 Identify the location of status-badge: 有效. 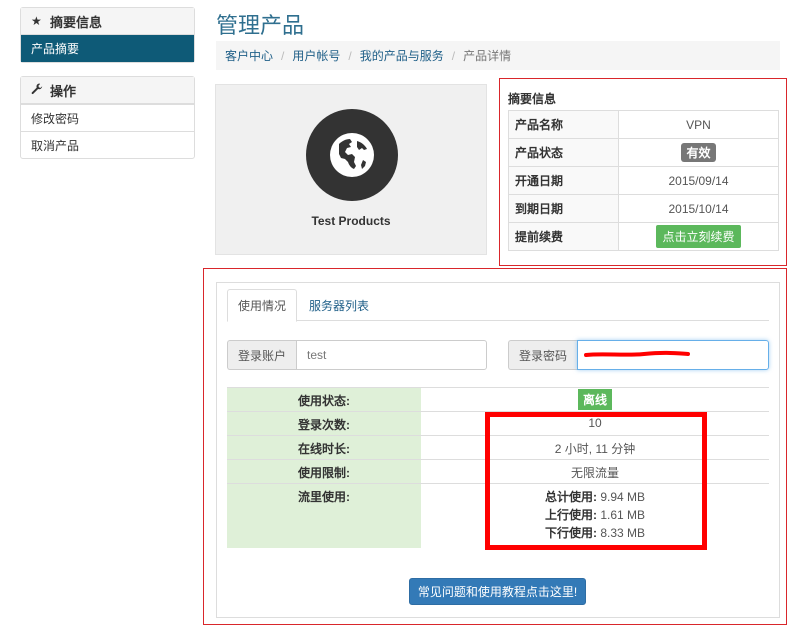
(698, 152).